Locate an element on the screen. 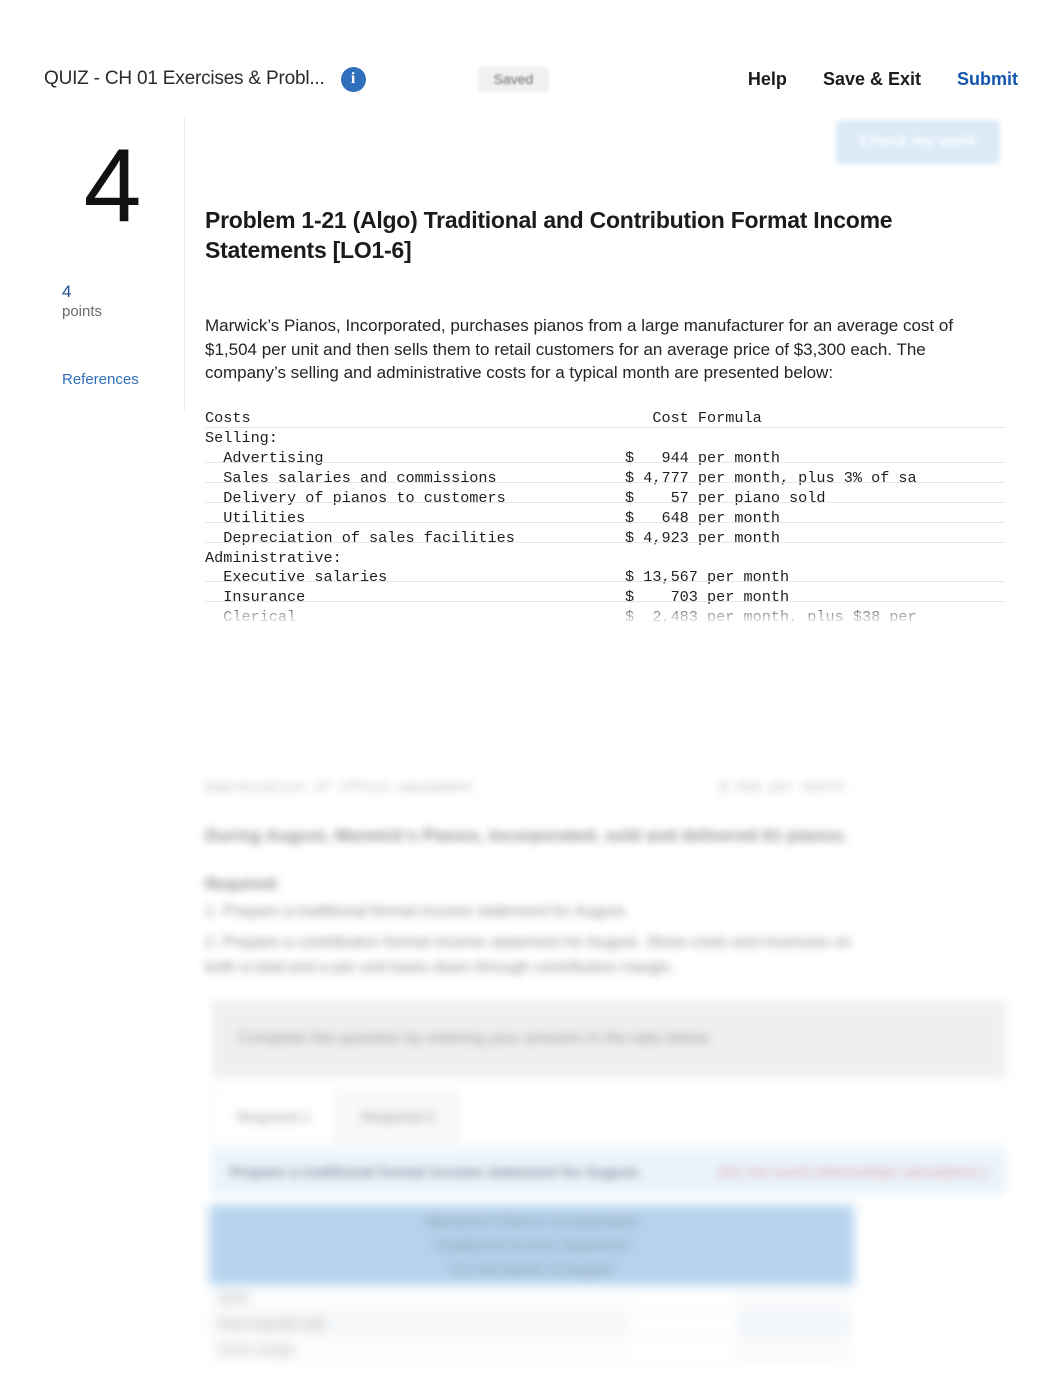 This screenshot has width=1062, height=1377. sheet-cell-label: Gross margin is located at coordinates (418, 1349).